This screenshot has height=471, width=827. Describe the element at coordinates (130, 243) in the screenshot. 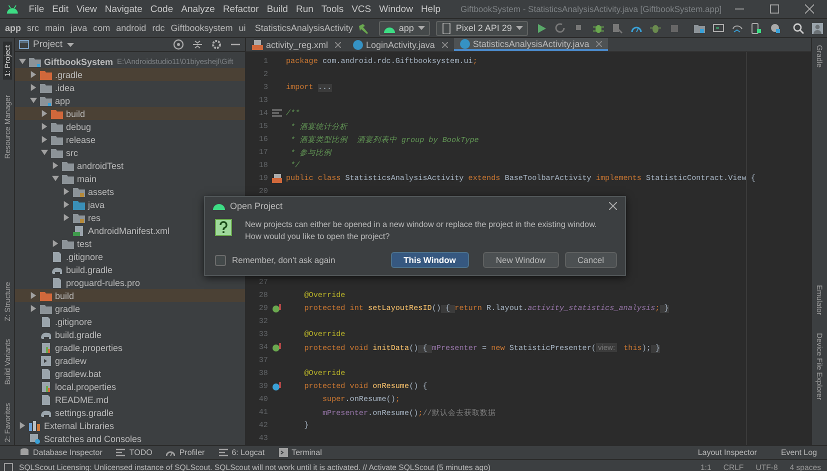

I see `tree-item: test` at that location.